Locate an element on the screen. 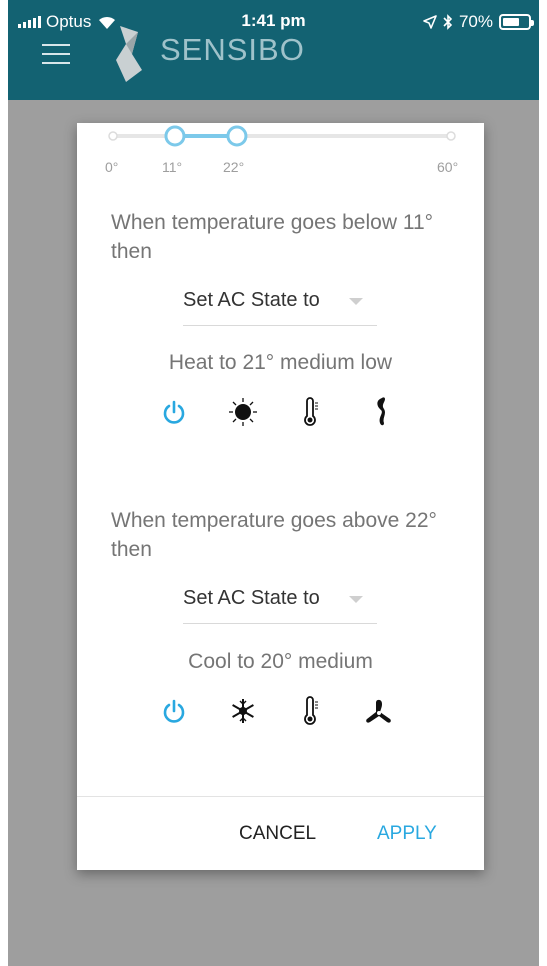 Image resolution: width=547 pixels, height=966 pixels. battery-icon is located at coordinates (516, 22).